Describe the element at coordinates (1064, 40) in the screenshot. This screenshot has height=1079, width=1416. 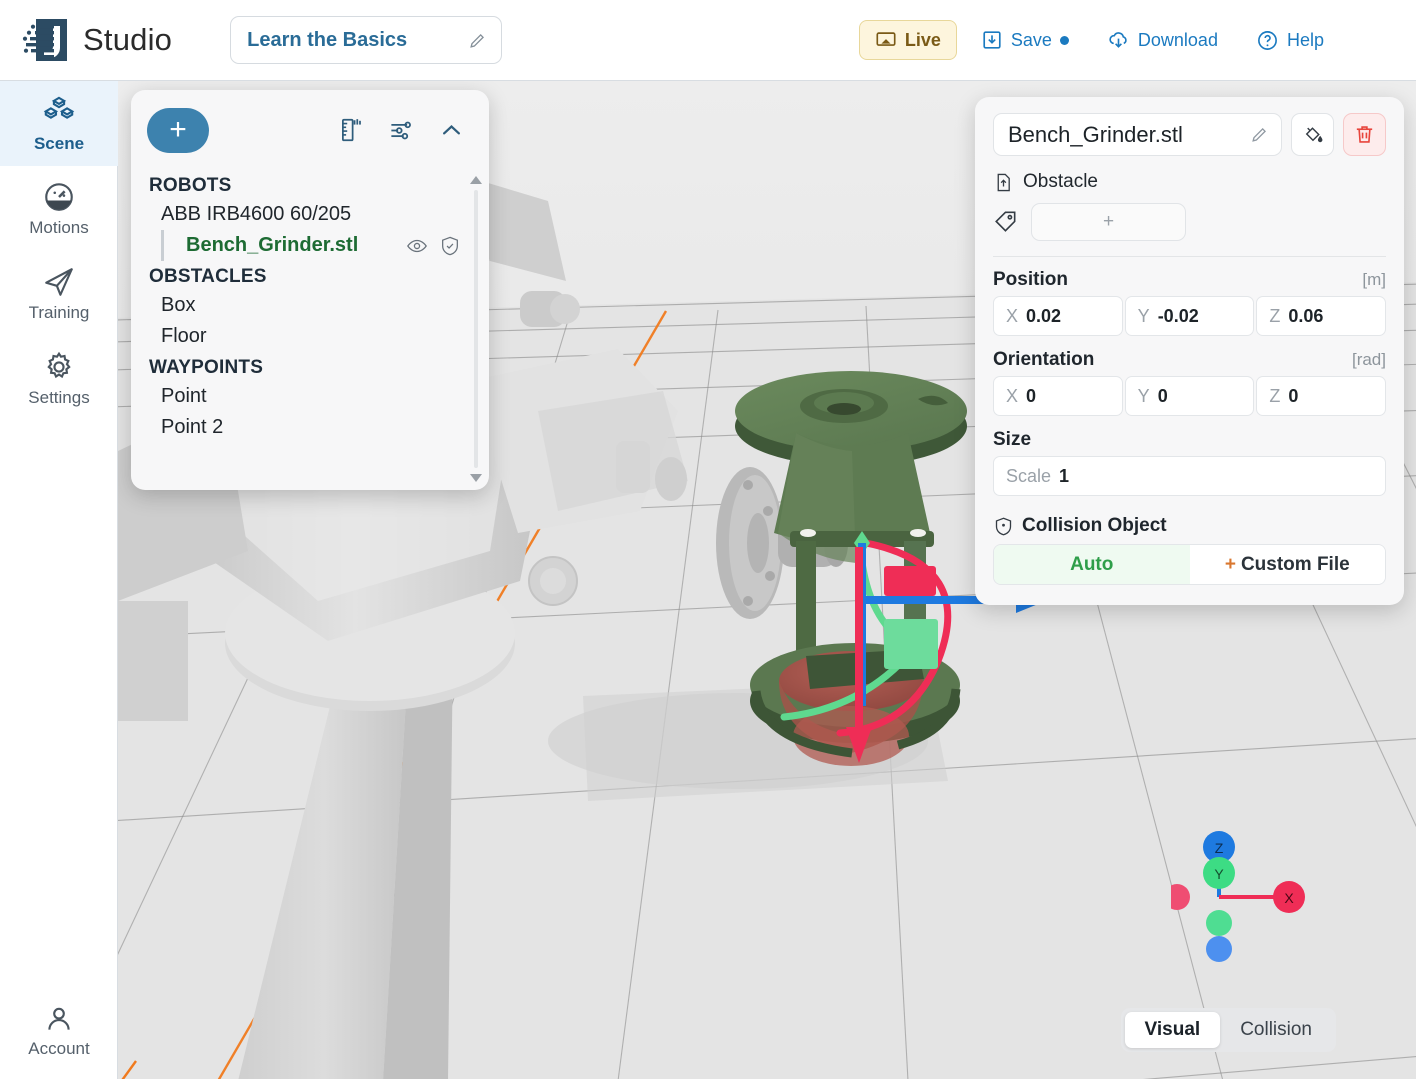
I see `save-modified-indicator` at that location.